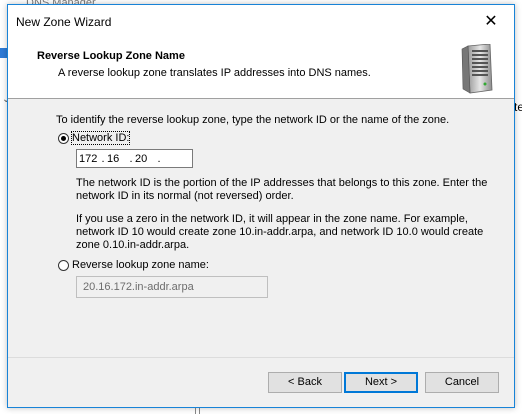  Describe the element at coordinates (63, 265) in the screenshot. I see `radio-button-unselected` at that location.